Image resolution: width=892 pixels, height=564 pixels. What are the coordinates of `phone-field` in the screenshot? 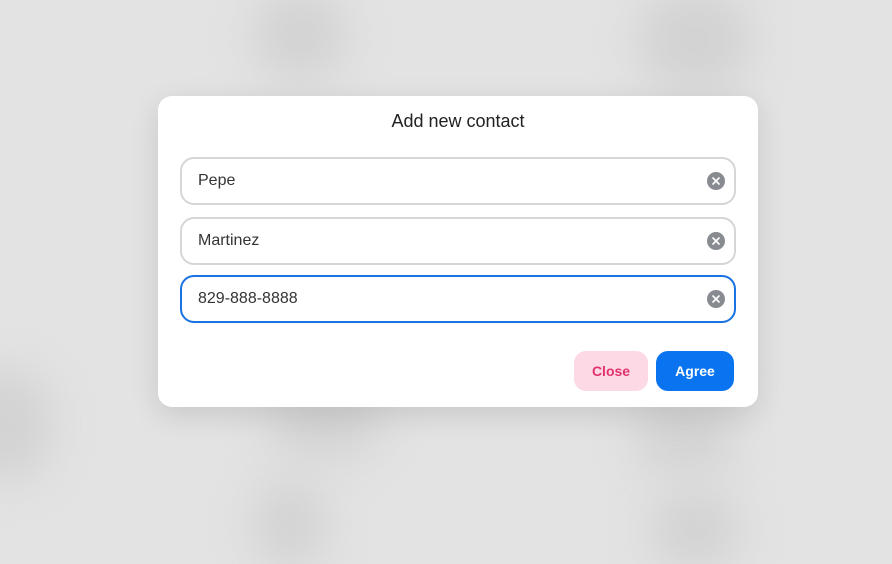 It's located at (458, 299).